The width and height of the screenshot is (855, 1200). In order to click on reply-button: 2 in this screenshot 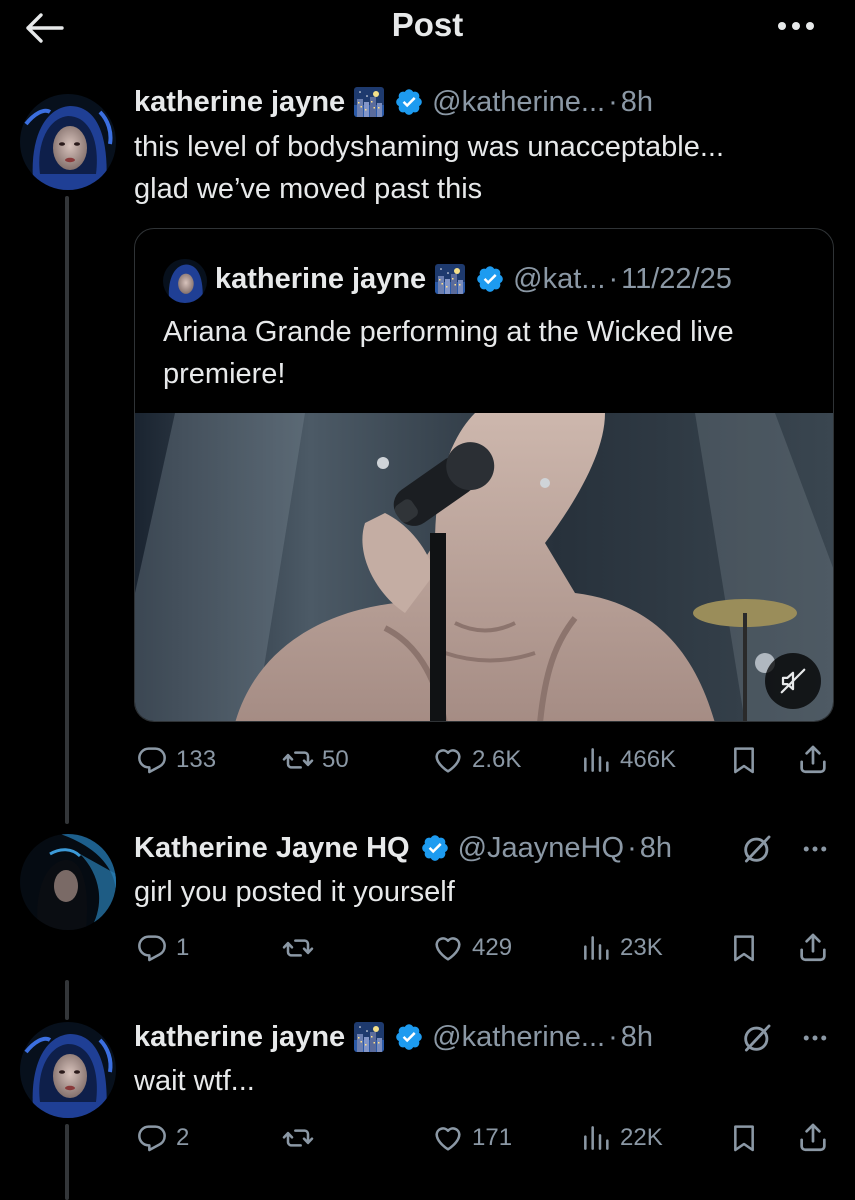, I will do `click(162, 1138)`.